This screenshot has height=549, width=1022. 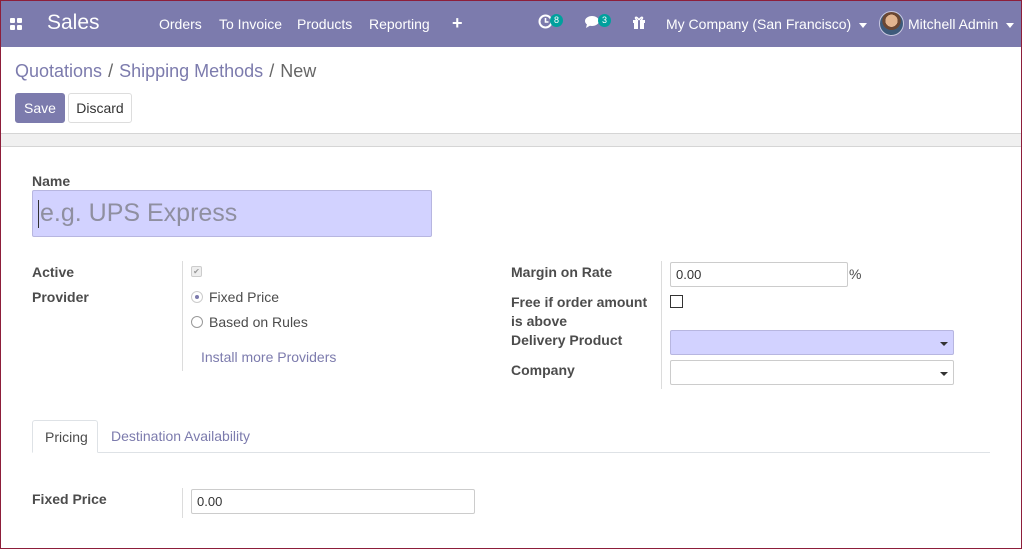 What do you see at coordinates (639, 23) in the screenshot?
I see `gift-icon` at bounding box center [639, 23].